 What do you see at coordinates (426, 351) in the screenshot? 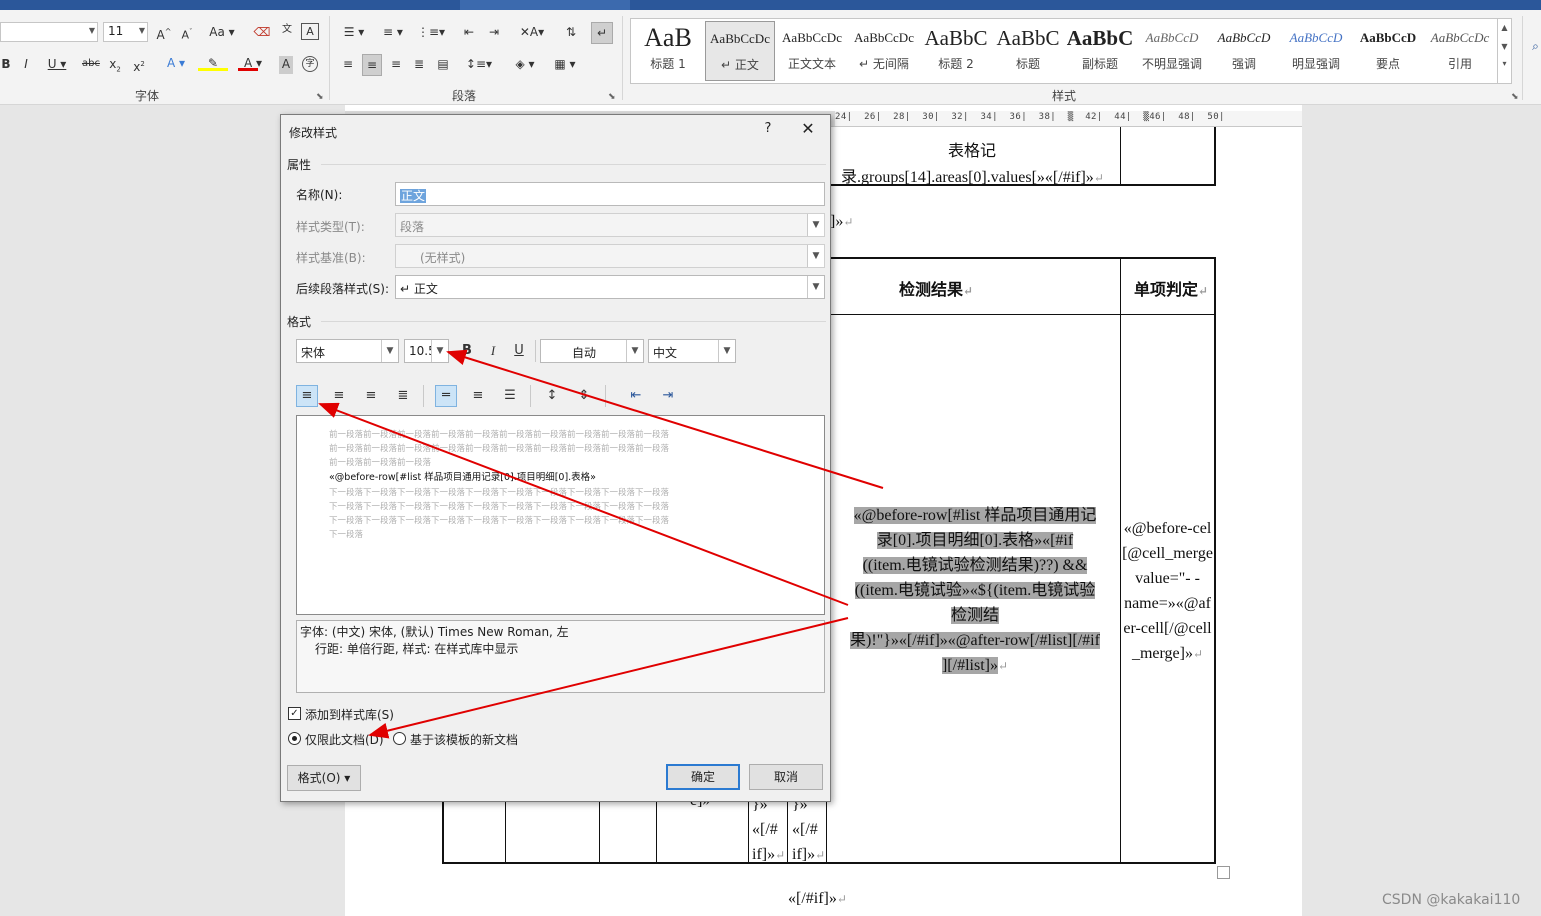
I see `font-size-select: 10.5 ▼` at bounding box center [426, 351].